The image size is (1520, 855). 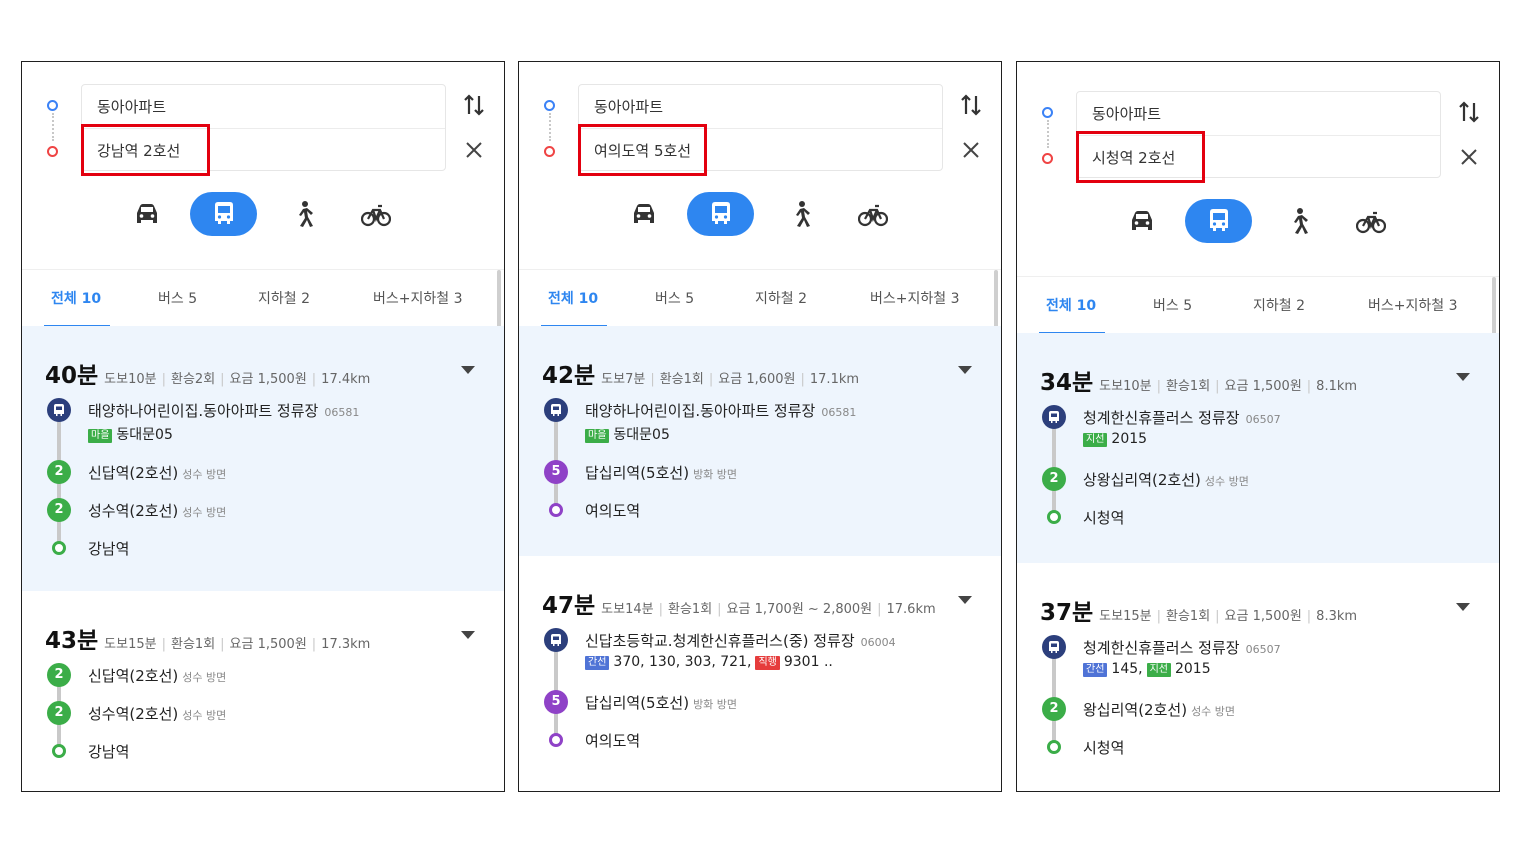 What do you see at coordinates (767, 663) in the screenshot?
I see `bus-type-badge: 직행` at bounding box center [767, 663].